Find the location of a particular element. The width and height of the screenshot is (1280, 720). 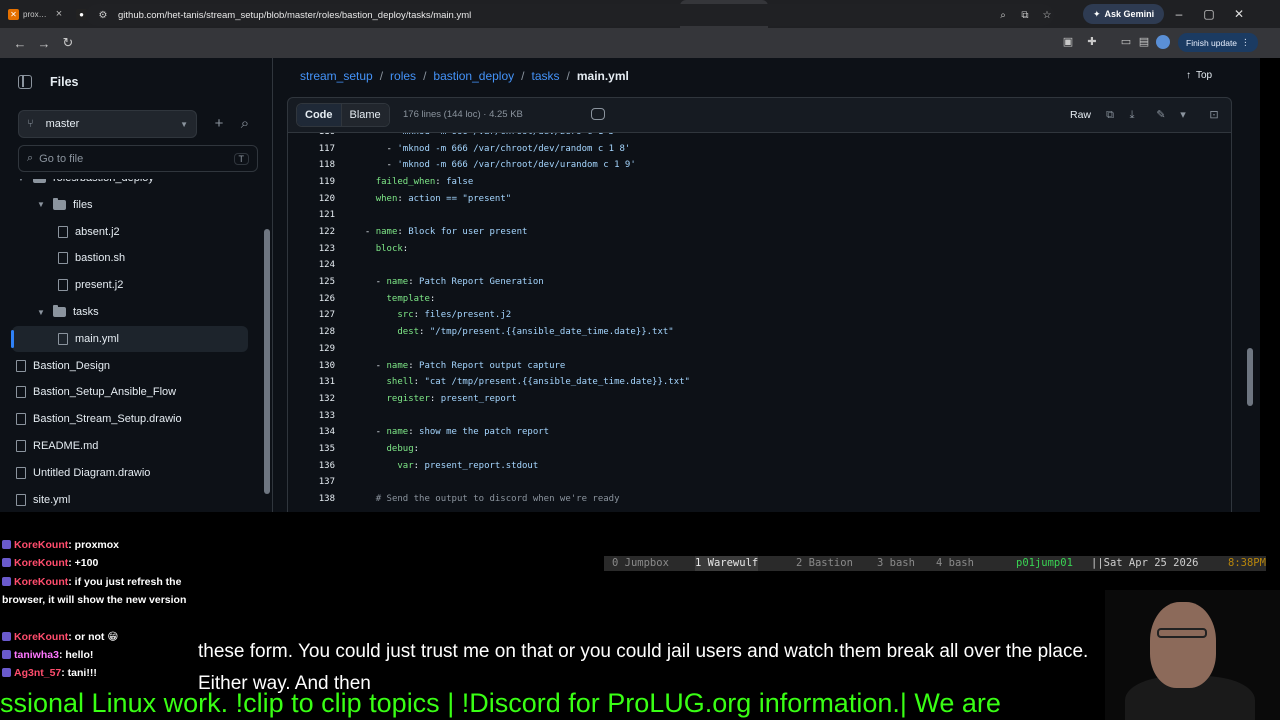

branch-selector: ⑂ master ▼ is located at coordinates (107, 124).